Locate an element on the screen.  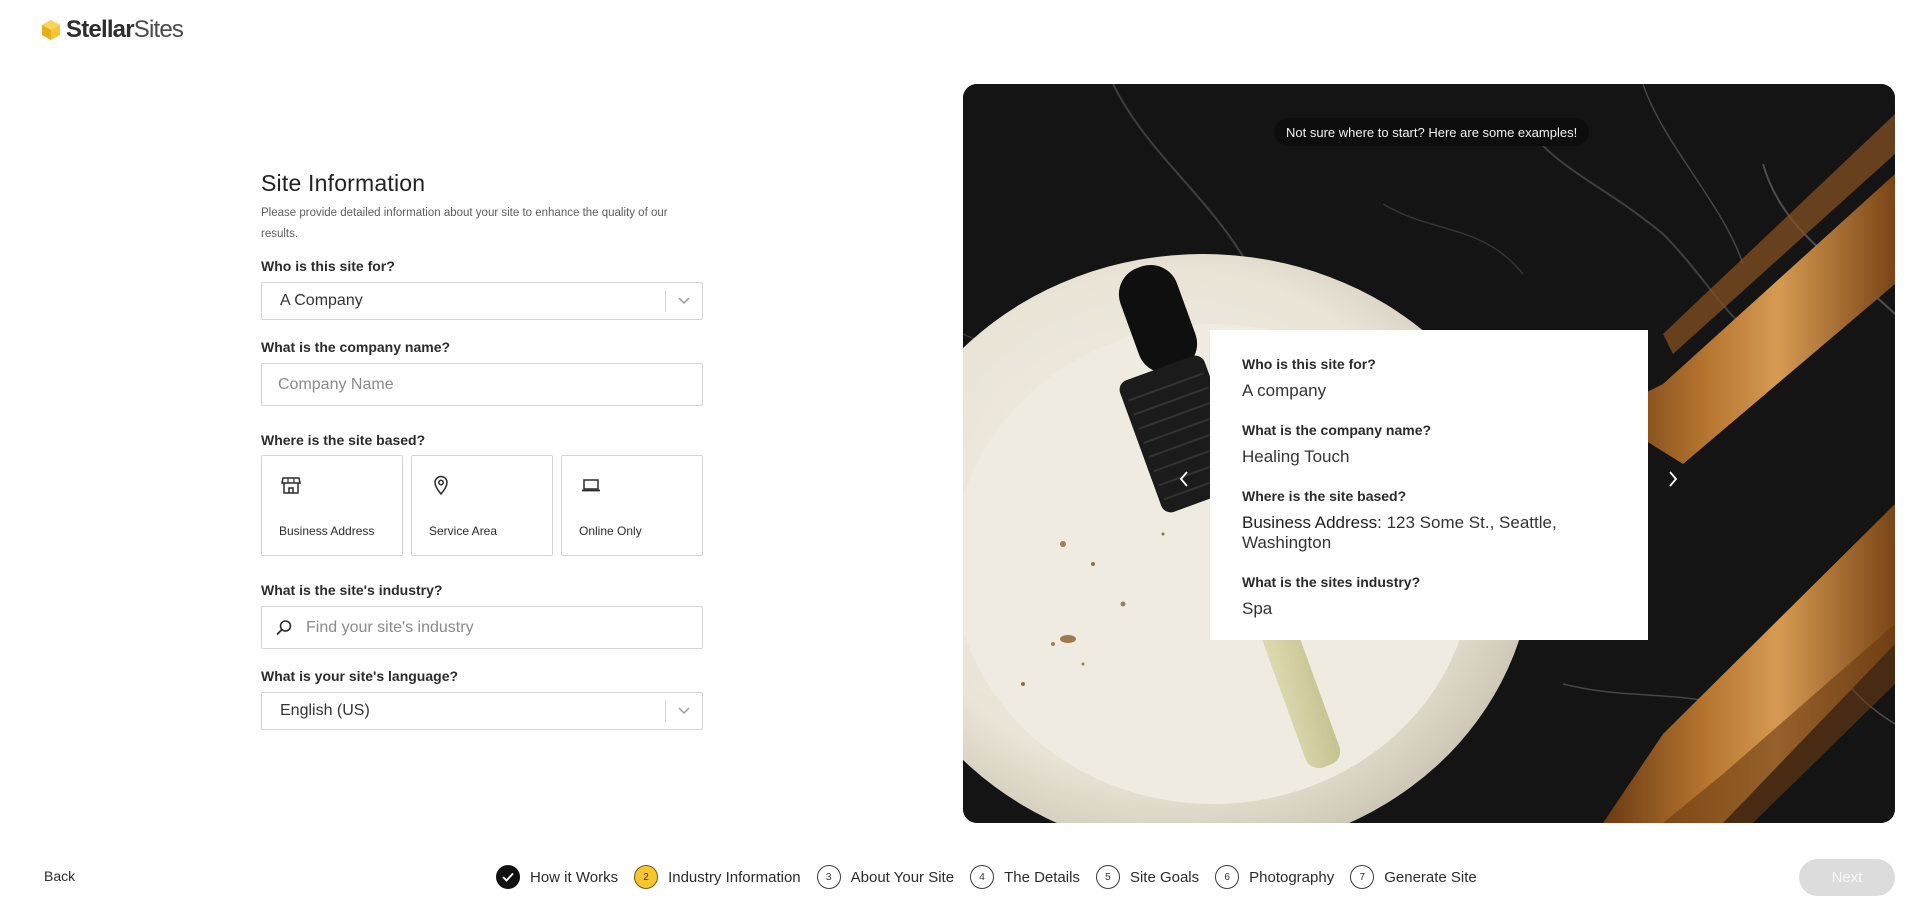
option-online-only: Online Only is located at coordinates (632, 505).